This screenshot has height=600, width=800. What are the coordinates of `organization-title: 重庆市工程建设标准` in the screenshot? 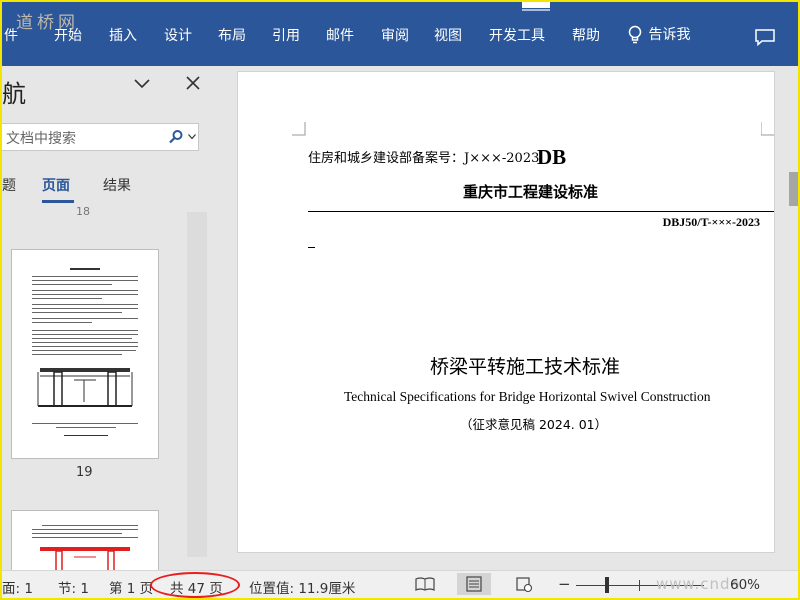 It's located at (531, 192).